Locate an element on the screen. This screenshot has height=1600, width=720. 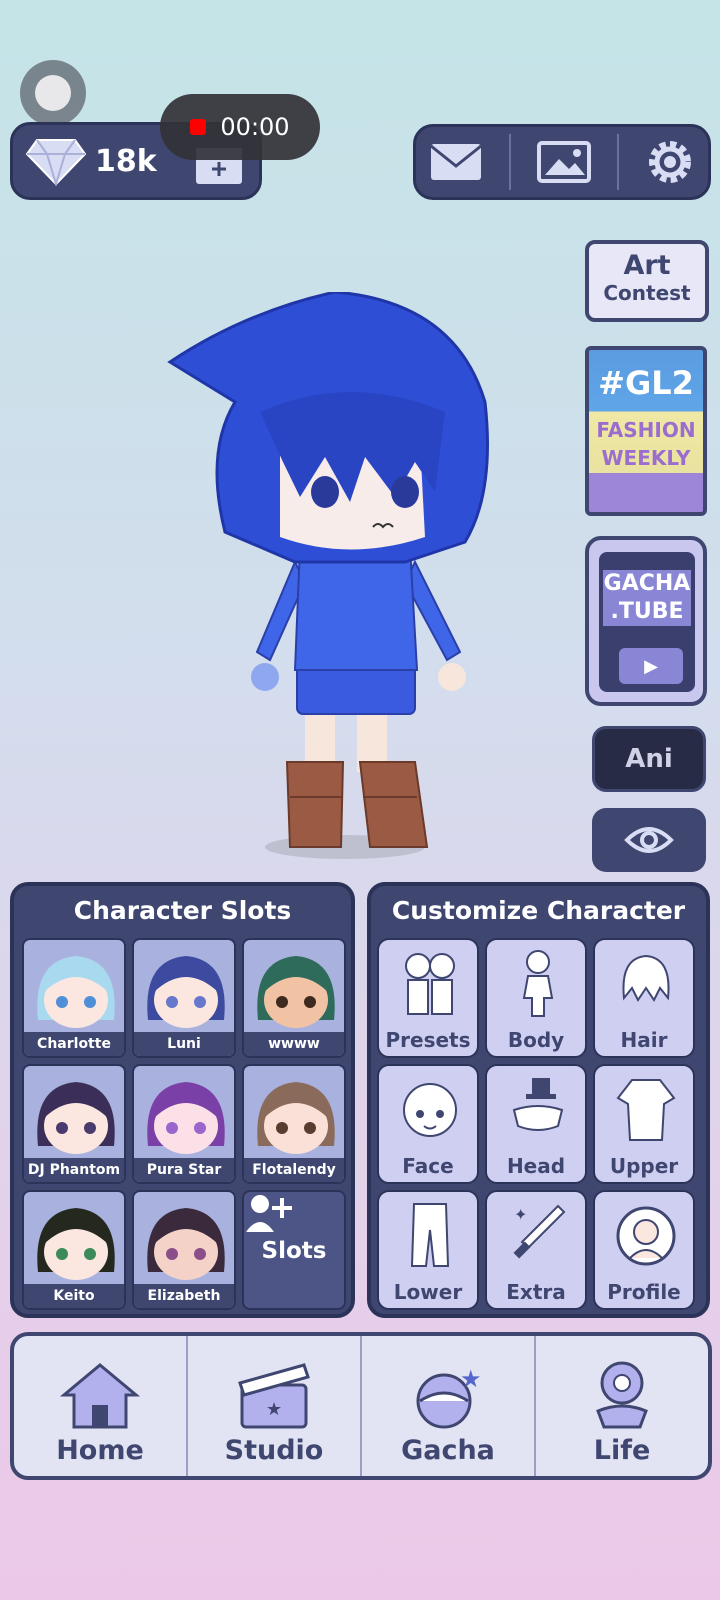
upper-label: Upper is located at coordinates (644, 1166).